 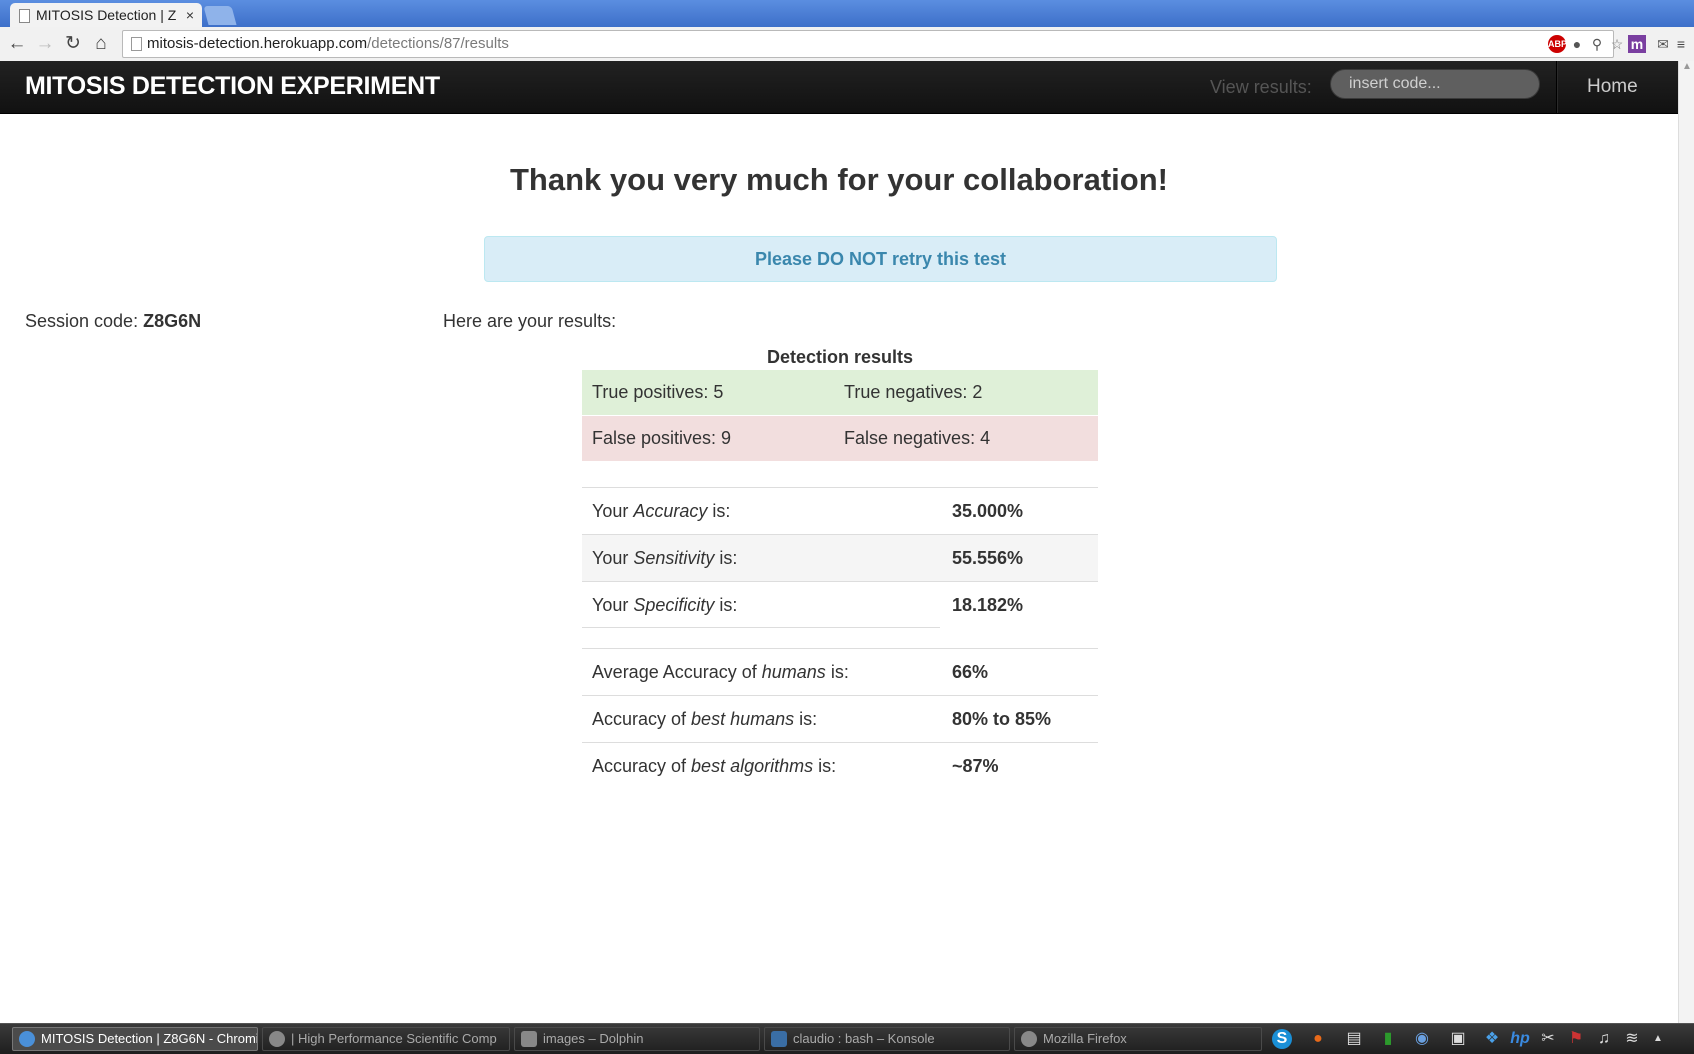 What do you see at coordinates (840, 392) in the screenshot?
I see `detection-row-true: True positives: 5 True negatives: 2` at bounding box center [840, 392].